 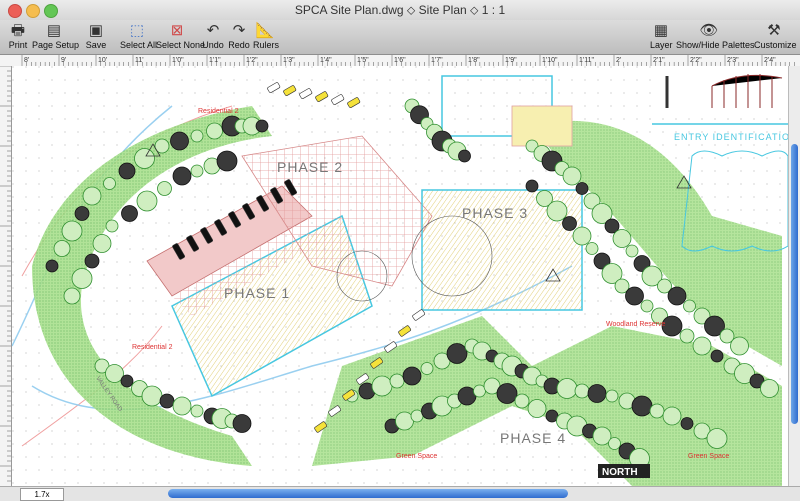 What do you see at coordinates (731, 137) in the screenshot?
I see `entry-label: ENTRY IDENTIFICATION P` at bounding box center [731, 137].